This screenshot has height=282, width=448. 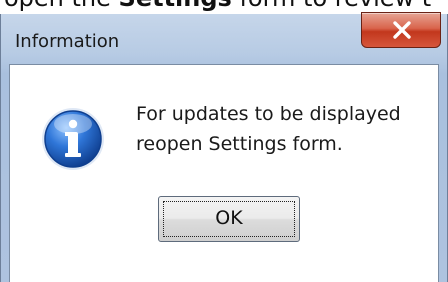 I want to click on background-document-text: open the Settings form to review t, so click(x=217, y=6).